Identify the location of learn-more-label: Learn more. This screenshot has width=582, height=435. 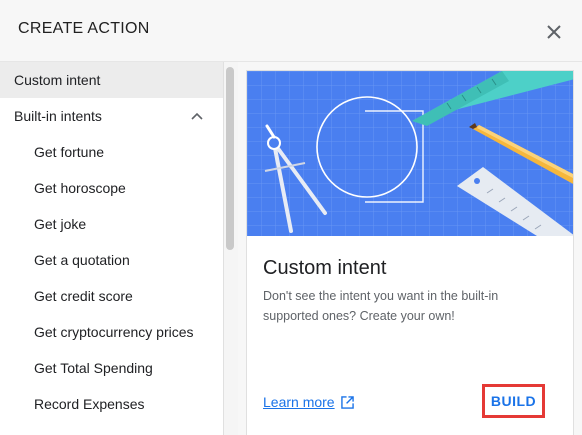
(299, 402).